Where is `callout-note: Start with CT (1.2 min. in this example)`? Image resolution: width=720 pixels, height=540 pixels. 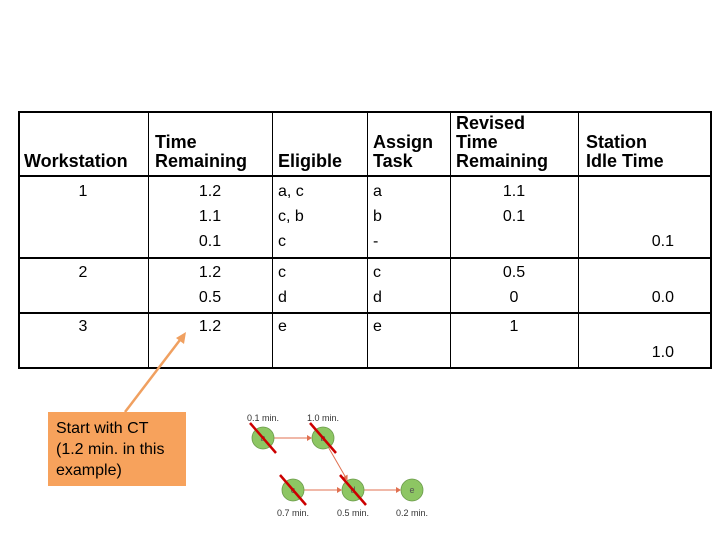 callout-note: Start with CT (1.2 min. in this example) is located at coordinates (117, 449).